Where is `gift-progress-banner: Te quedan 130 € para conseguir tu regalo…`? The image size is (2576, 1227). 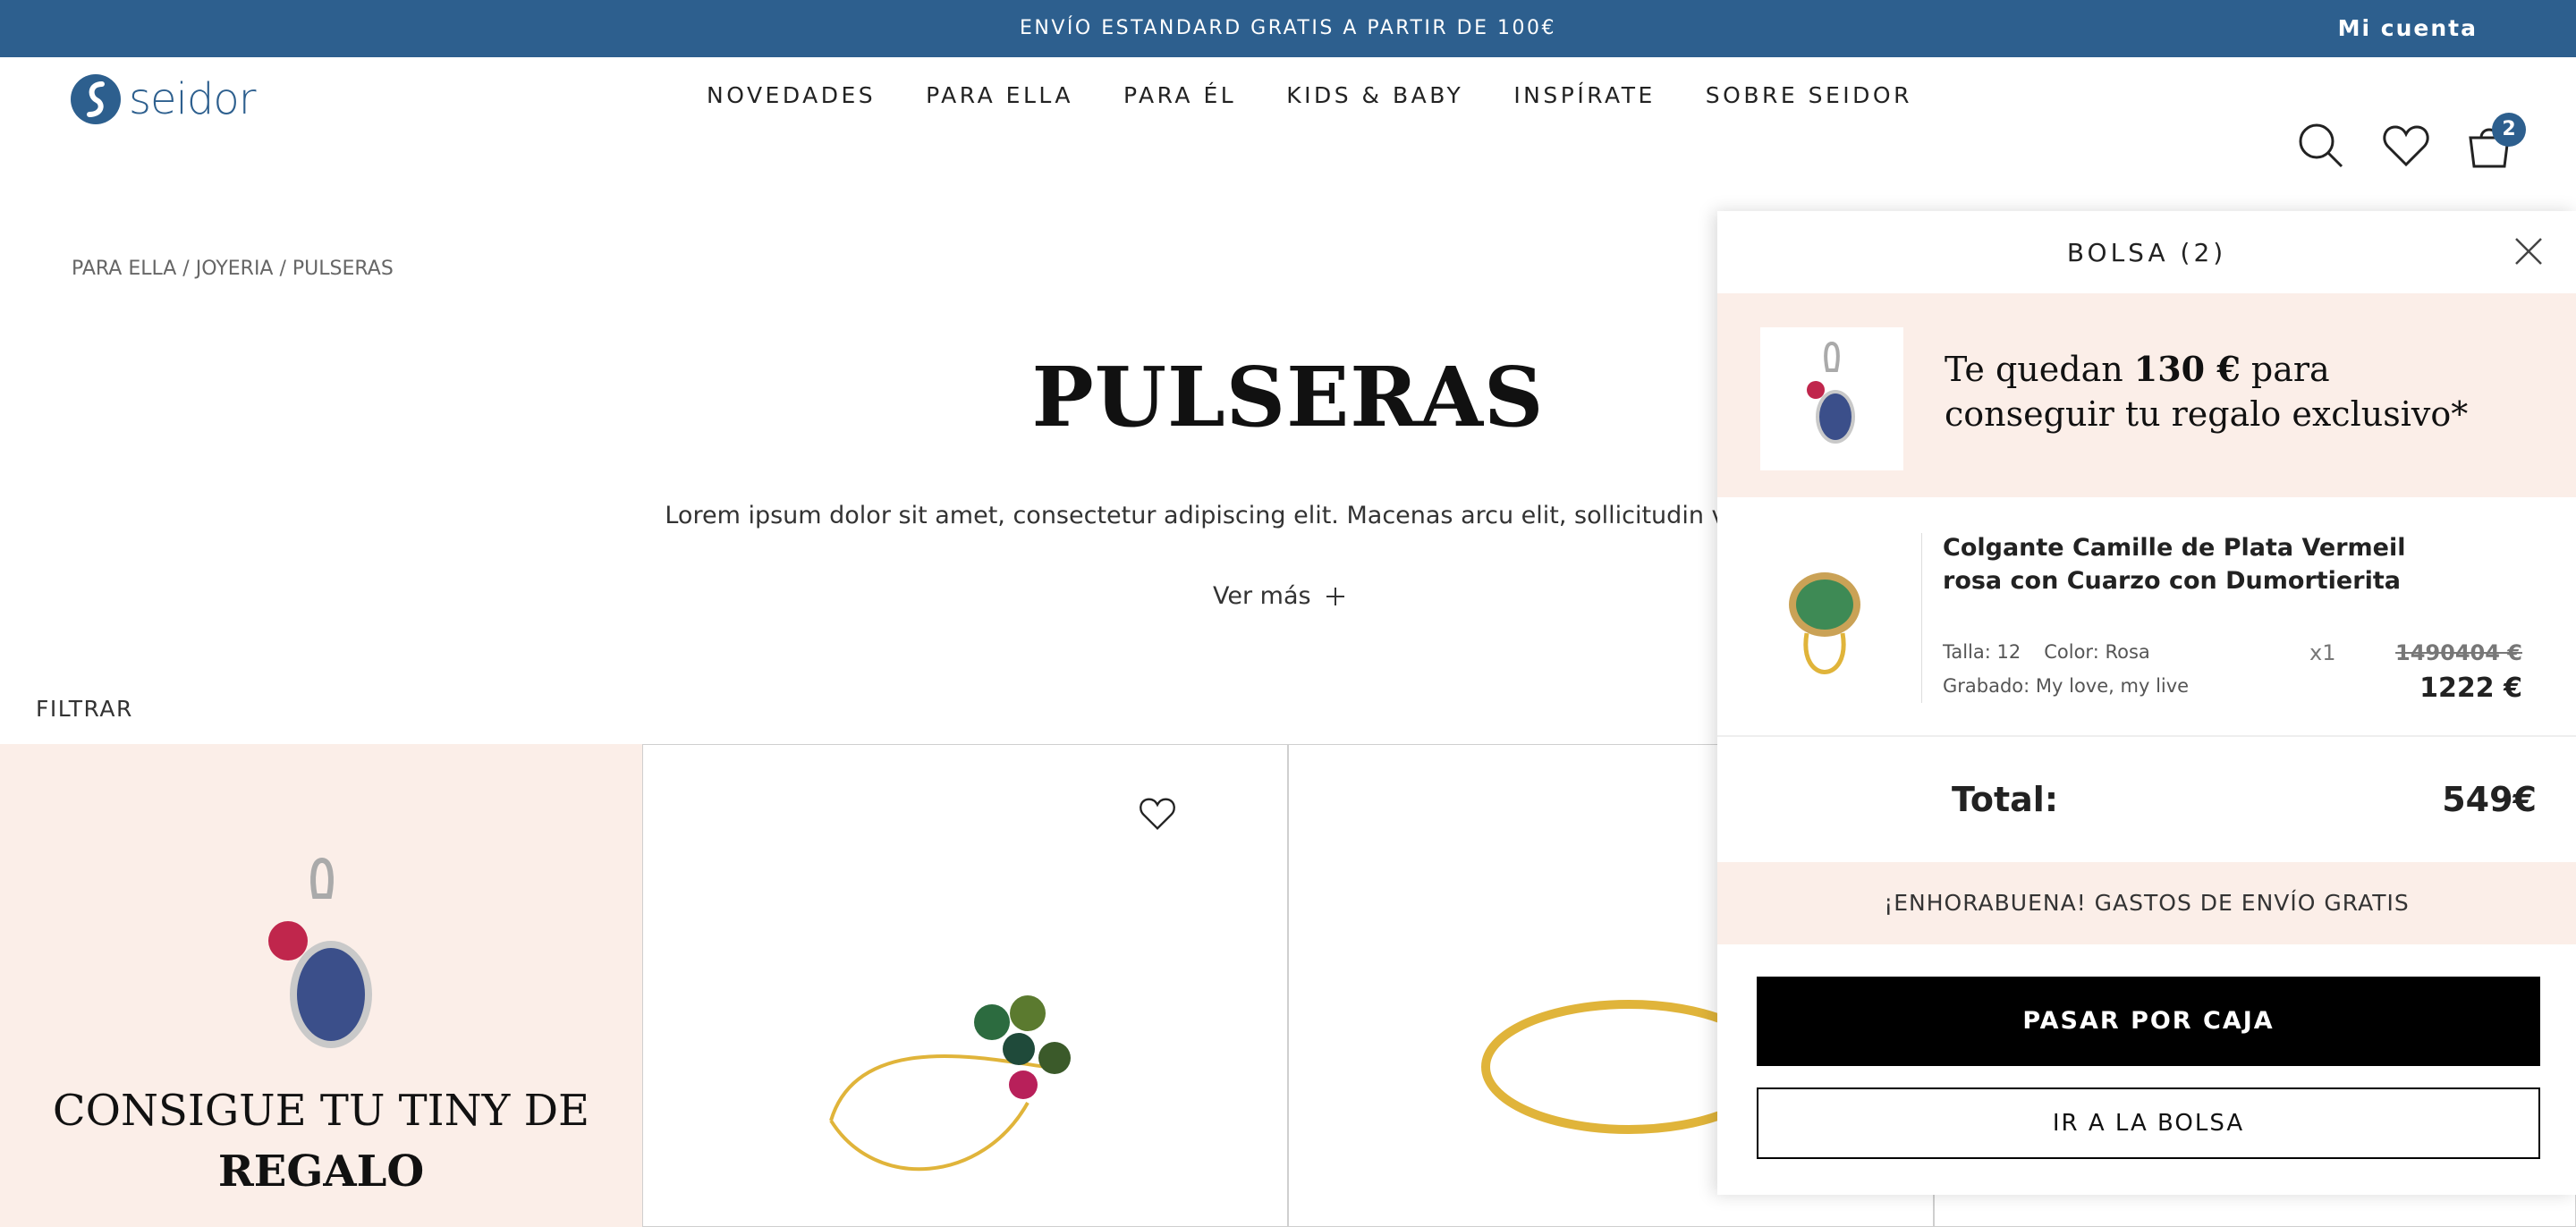 gift-progress-banner: Te quedan 130 € para conseguir tu regalo… is located at coordinates (2146, 395).